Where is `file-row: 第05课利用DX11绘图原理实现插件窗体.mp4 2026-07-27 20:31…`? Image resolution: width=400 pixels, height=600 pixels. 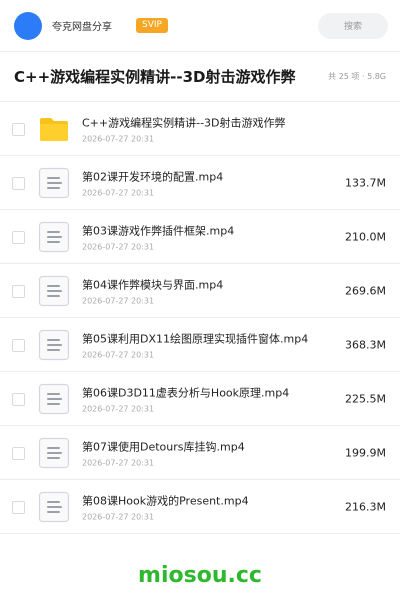 file-row: 第05课利用DX11绘图原理实现插件窗体.mp4 2026-07-27 20:31… is located at coordinates (200, 345).